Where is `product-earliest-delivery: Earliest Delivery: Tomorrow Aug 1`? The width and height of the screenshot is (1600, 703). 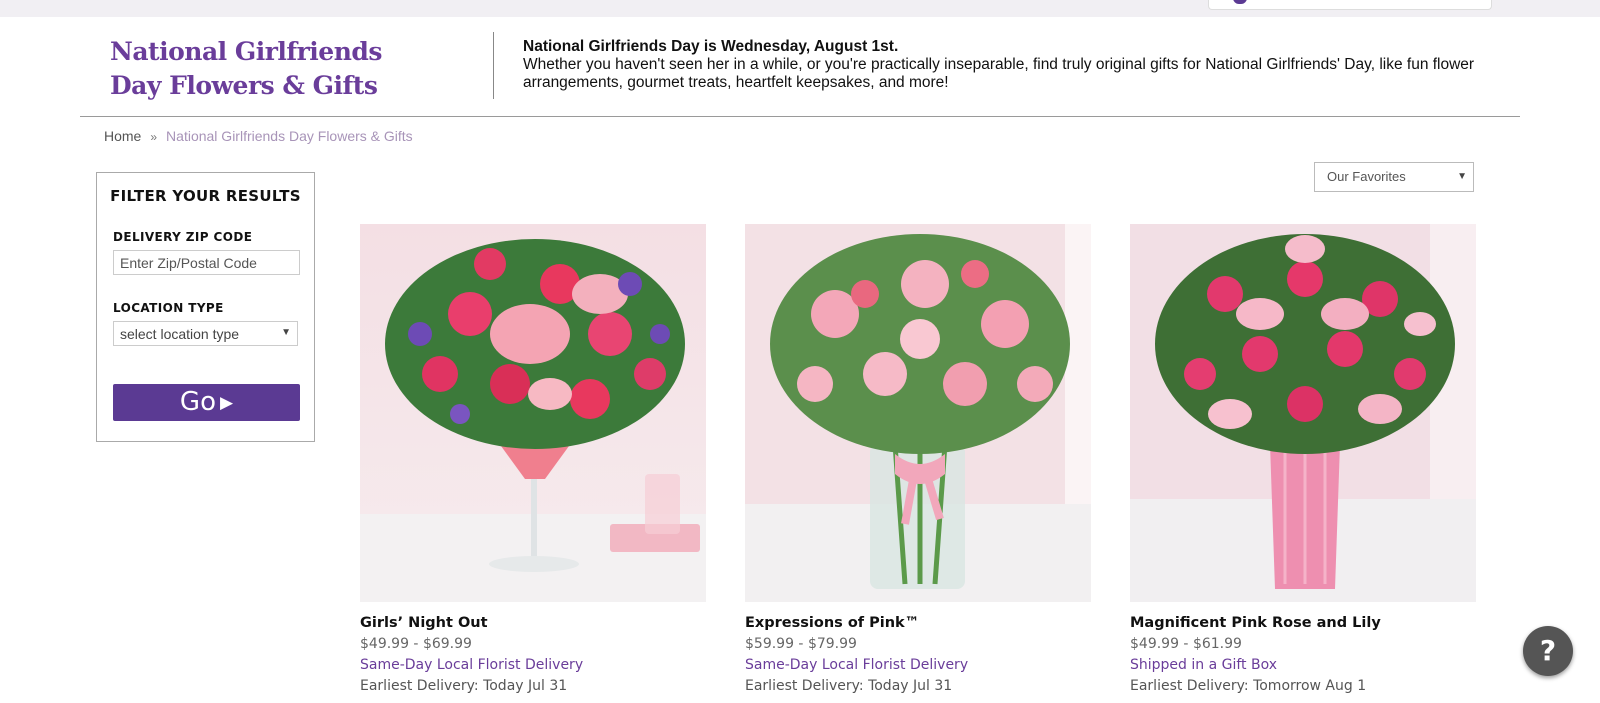
product-earliest-delivery: Earliest Delivery: Tomorrow Aug 1 is located at coordinates (1248, 686).